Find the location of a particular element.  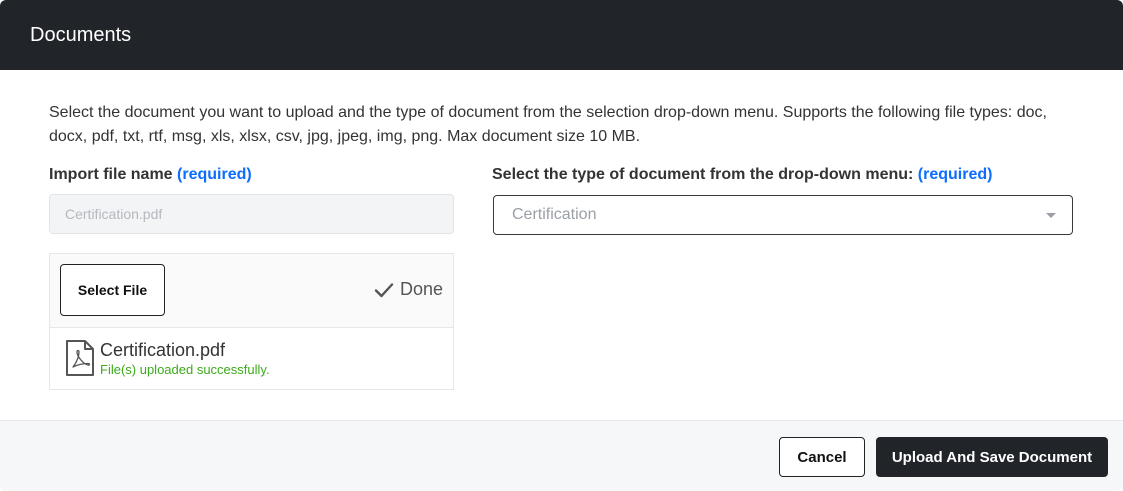

pdf-file-icon is located at coordinates (80, 358).